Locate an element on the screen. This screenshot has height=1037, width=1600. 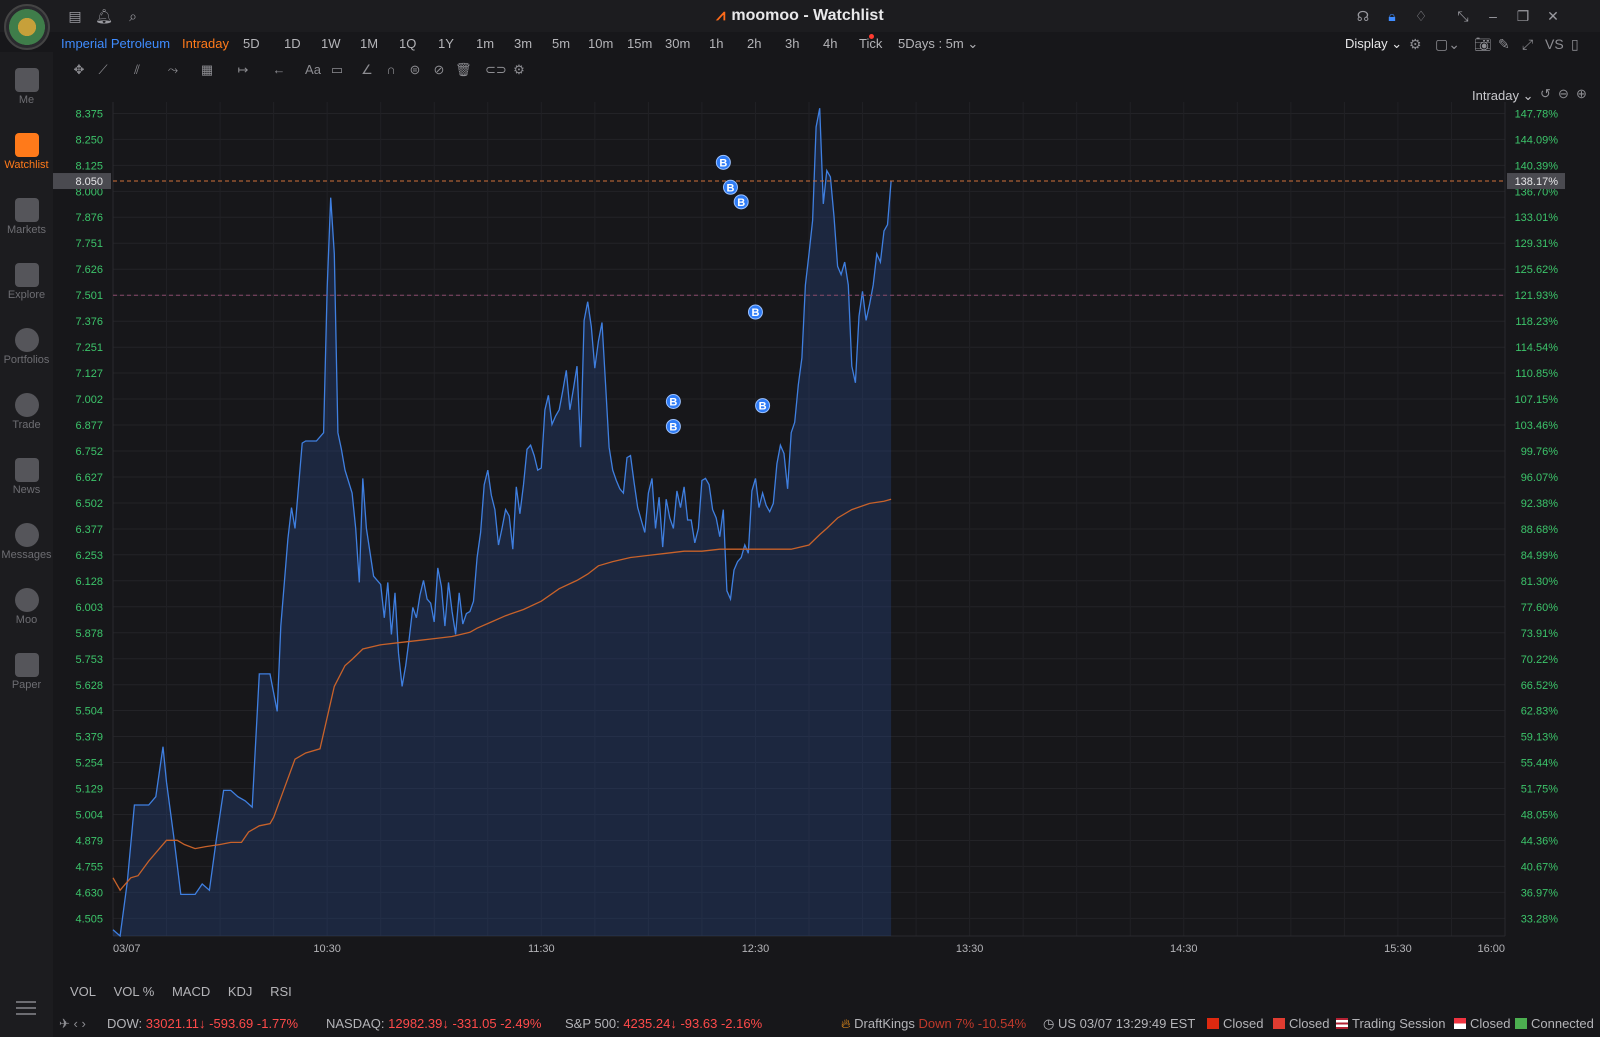
period-2h: 2h is located at coordinates (754, 43).